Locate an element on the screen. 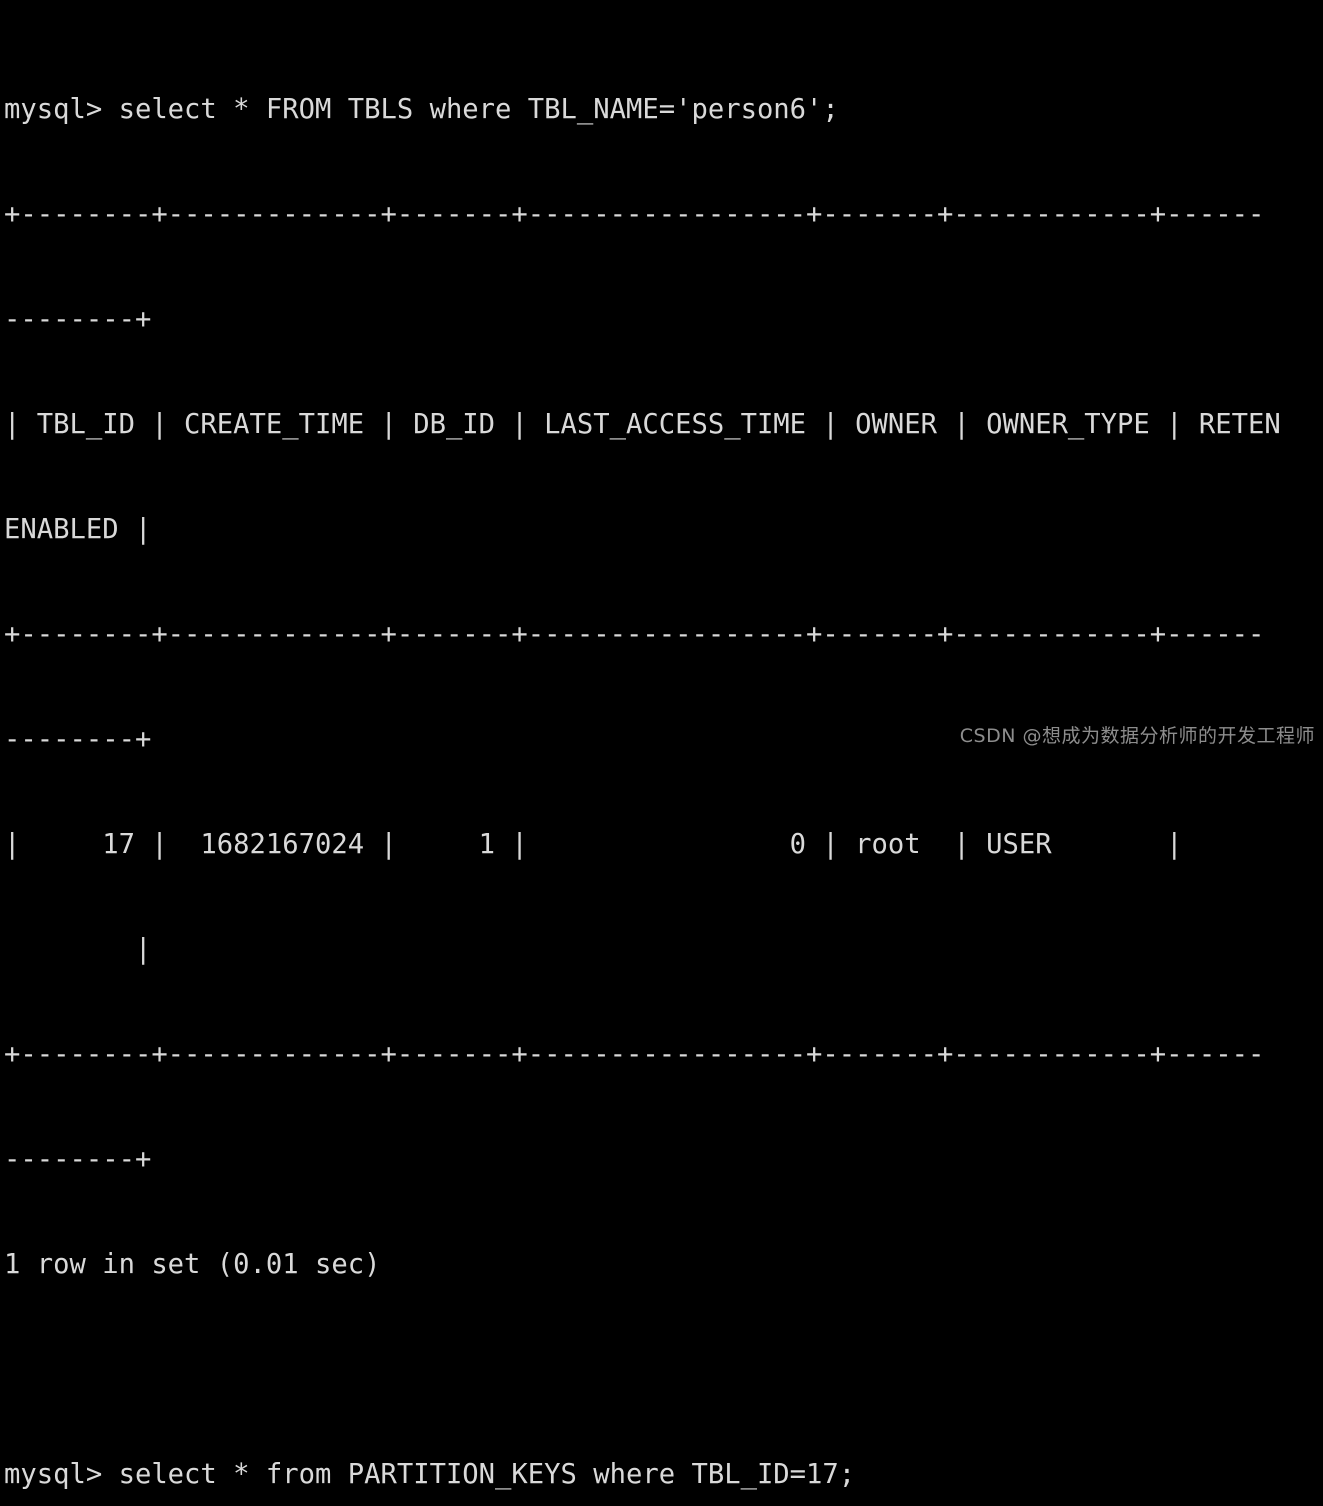 Image resolution: width=1323 pixels, height=1506 pixels. terminal-line: 1 row in set (0.01 sec) is located at coordinates (192, 1264).